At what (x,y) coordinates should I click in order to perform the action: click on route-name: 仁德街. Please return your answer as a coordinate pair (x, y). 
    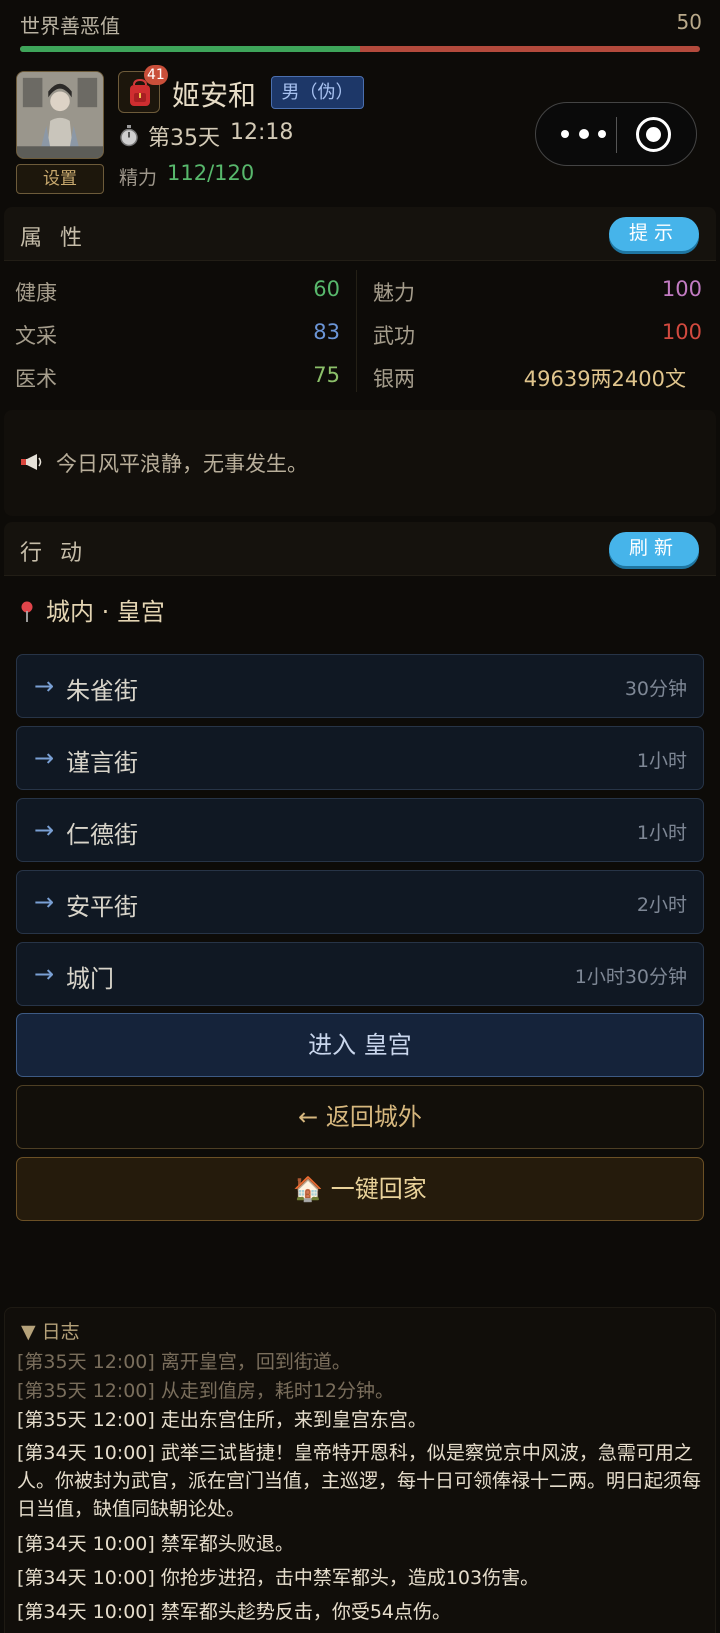
    Looking at the image, I should click on (102, 835).